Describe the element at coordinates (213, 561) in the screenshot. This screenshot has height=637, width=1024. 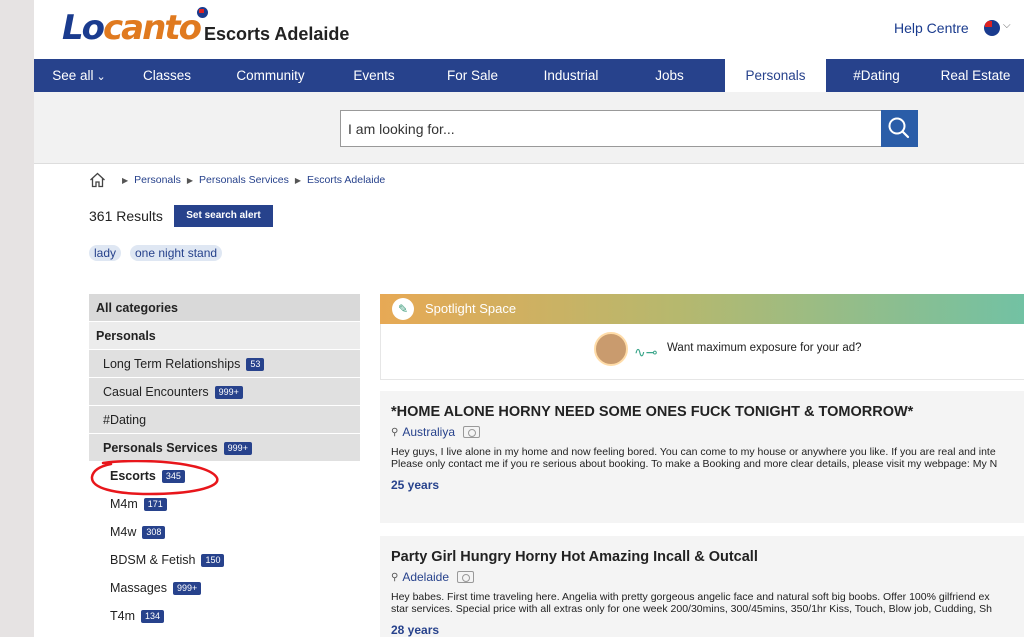
I see `count-badge: 150` at that location.